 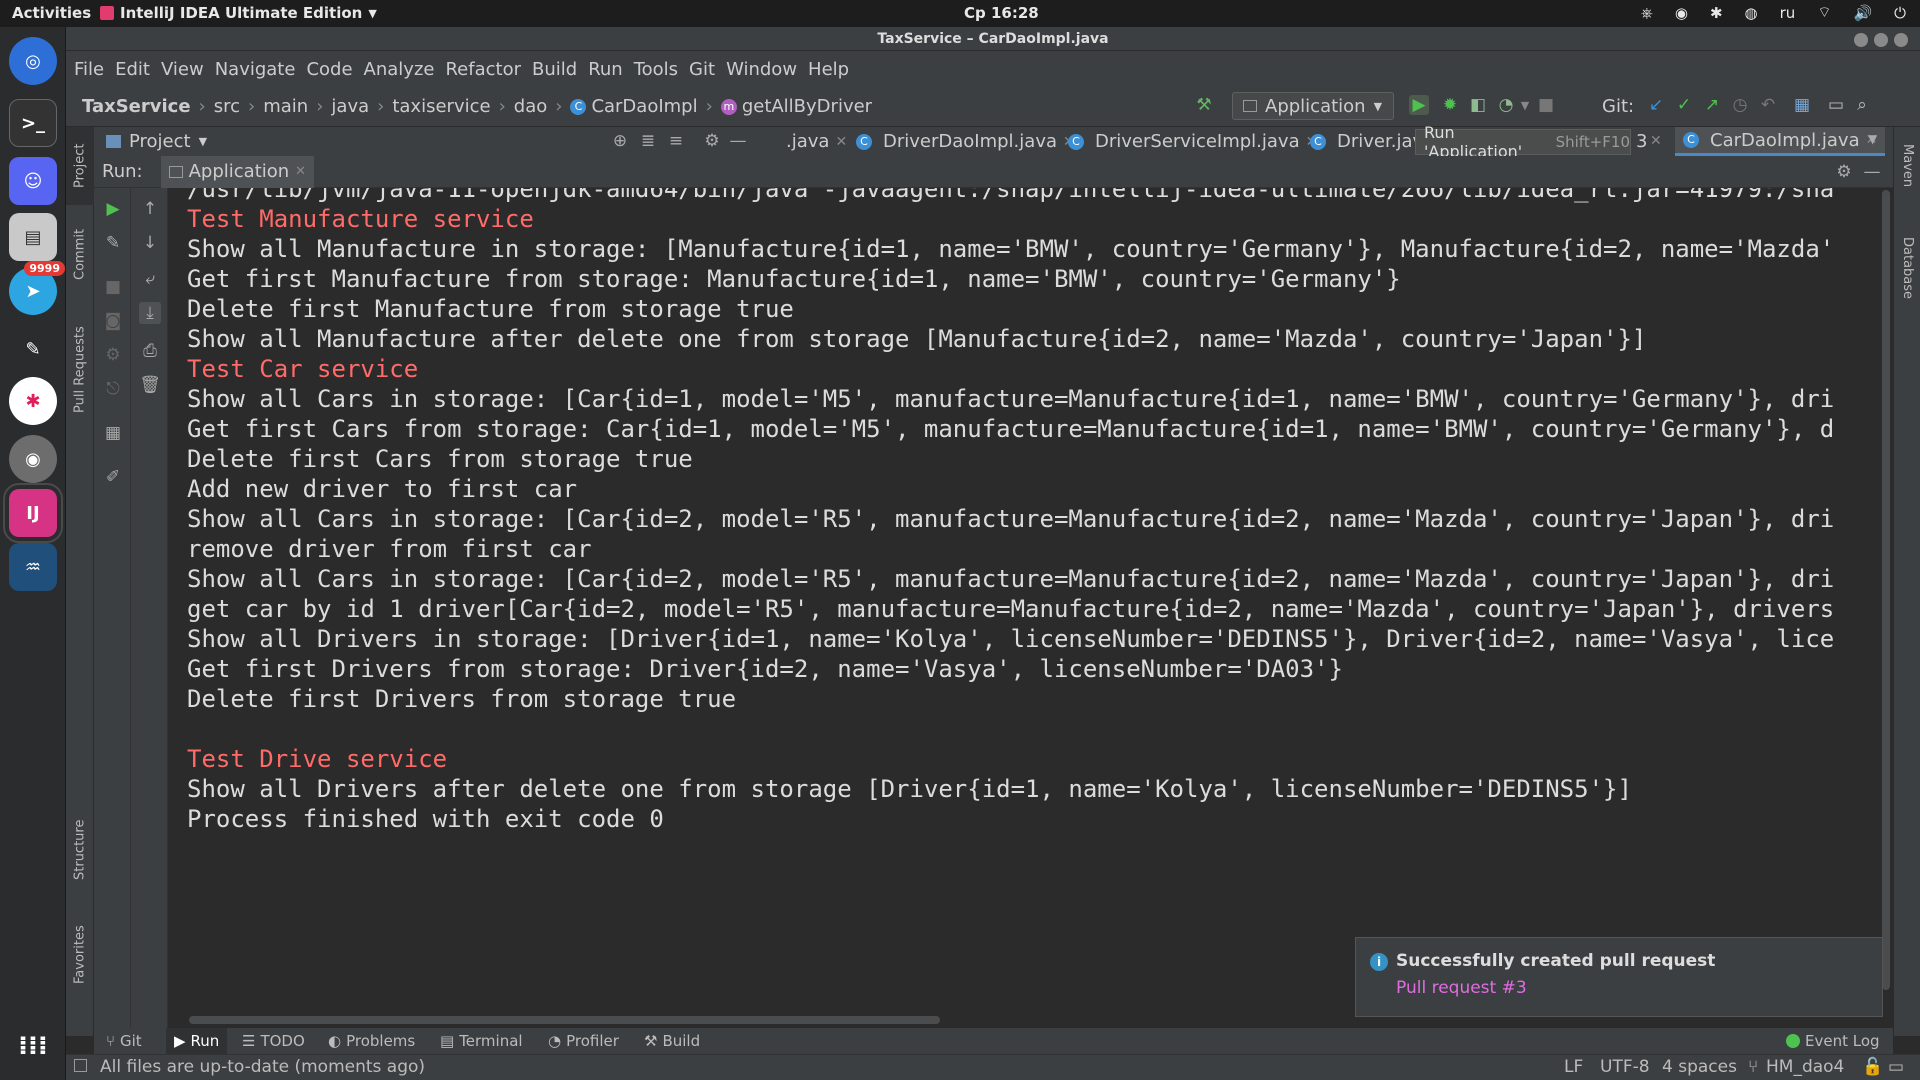 I want to click on console-vertical-scrollbar, so click(x=1887, y=602).